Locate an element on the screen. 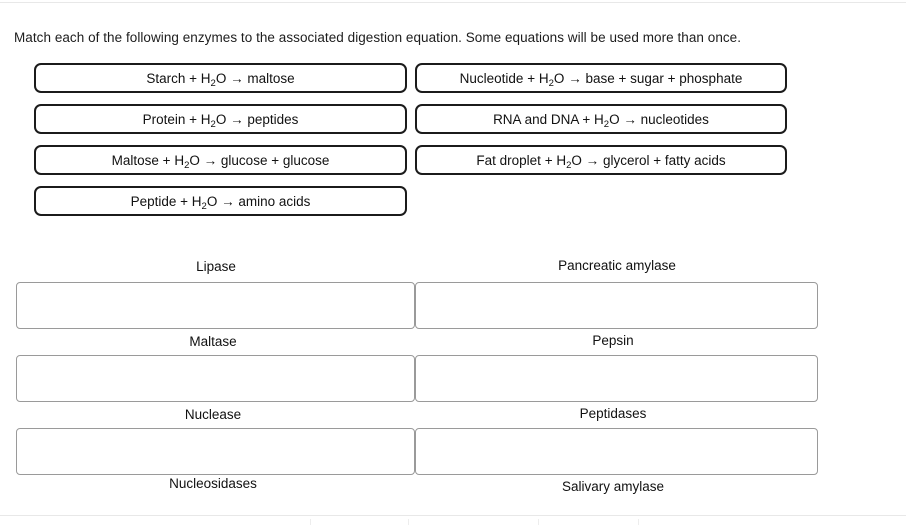 The width and height of the screenshot is (906, 527). equation-products: glucose + glucose is located at coordinates (275, 160).